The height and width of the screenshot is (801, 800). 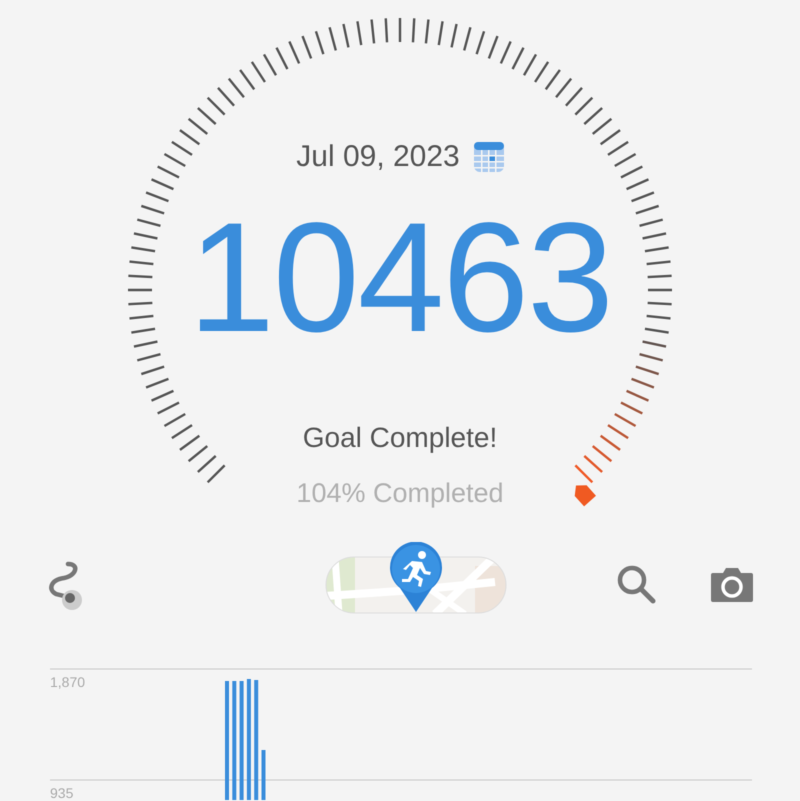 I want to click on step-count: 10463, so click(x=400, y=278).